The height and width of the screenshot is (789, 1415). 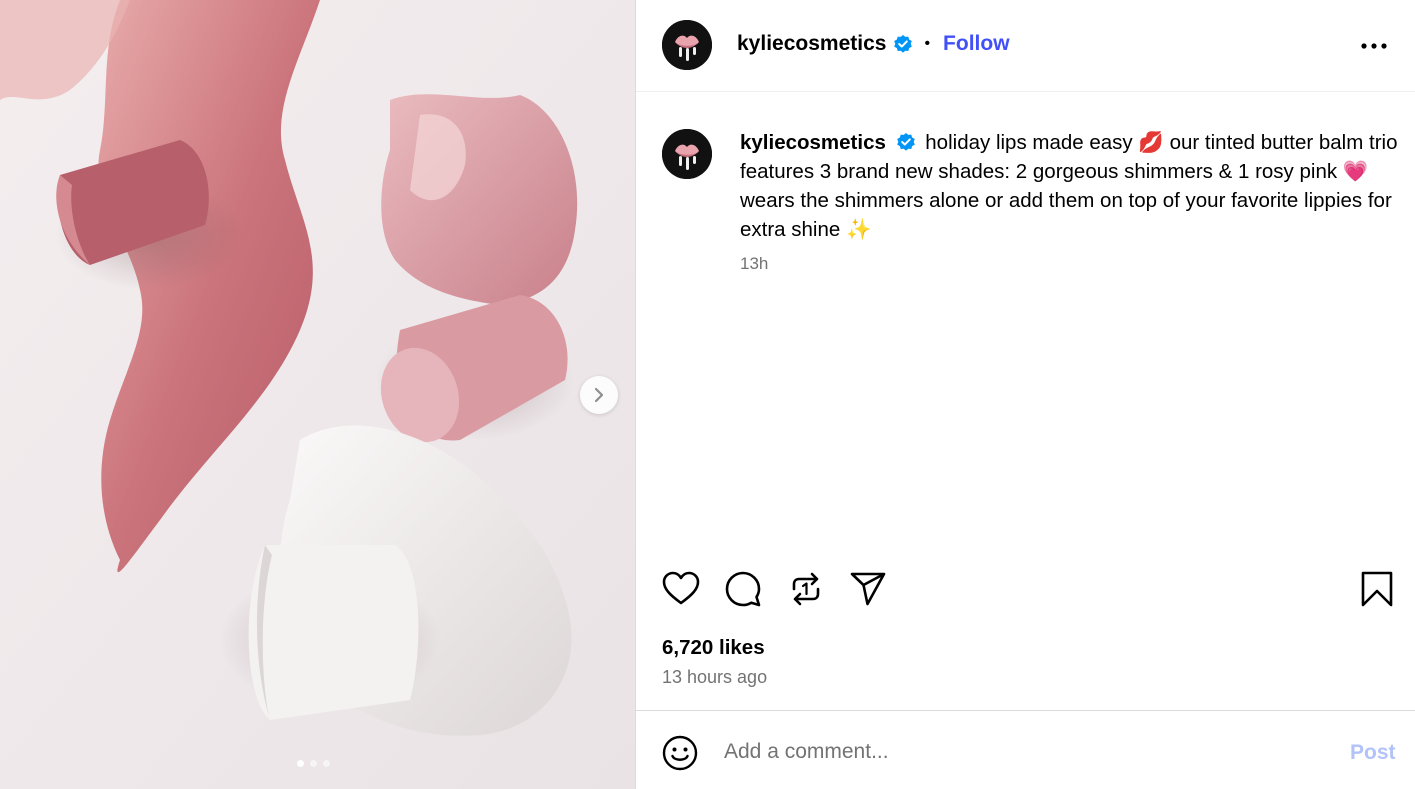 What do you see at coordinates (811, 44) in the screenshot?
I see `header-username: kyliecosmetics` at bounding box center [811, 44].